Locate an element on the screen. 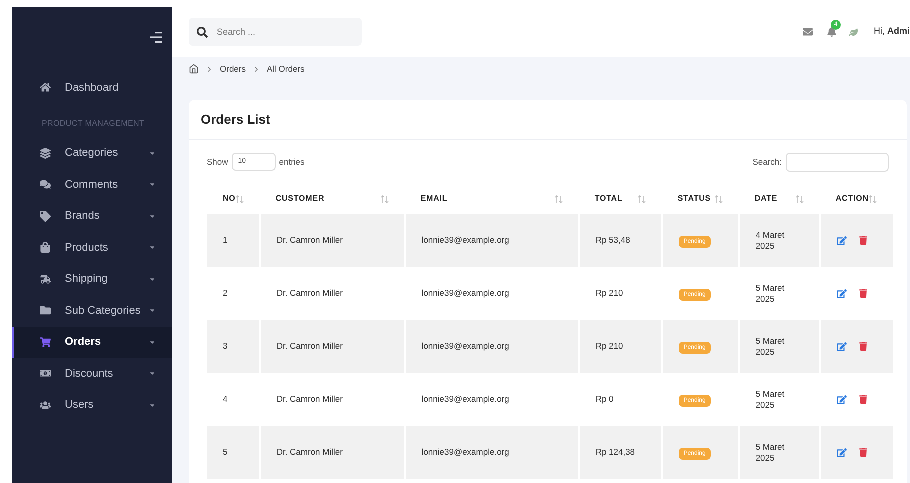 This screenshot has height=483, width=910. table-cell: 3 is located at coordinates (233, 346).